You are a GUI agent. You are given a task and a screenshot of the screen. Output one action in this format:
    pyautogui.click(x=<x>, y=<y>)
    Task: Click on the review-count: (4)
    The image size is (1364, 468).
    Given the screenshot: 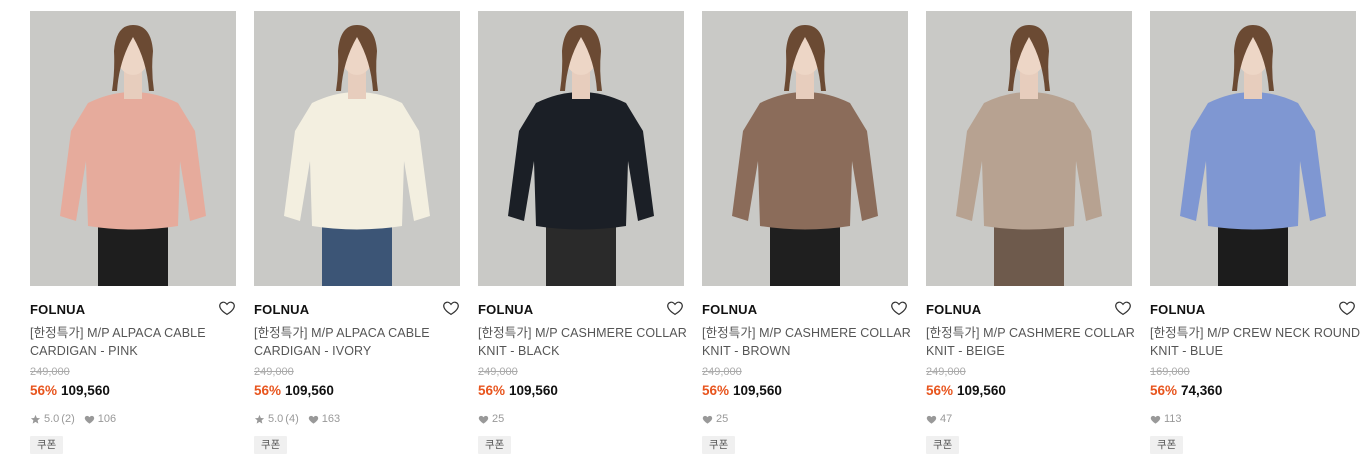 What is the action you would take?
    pyautogui.click(x=292, y=419)
    